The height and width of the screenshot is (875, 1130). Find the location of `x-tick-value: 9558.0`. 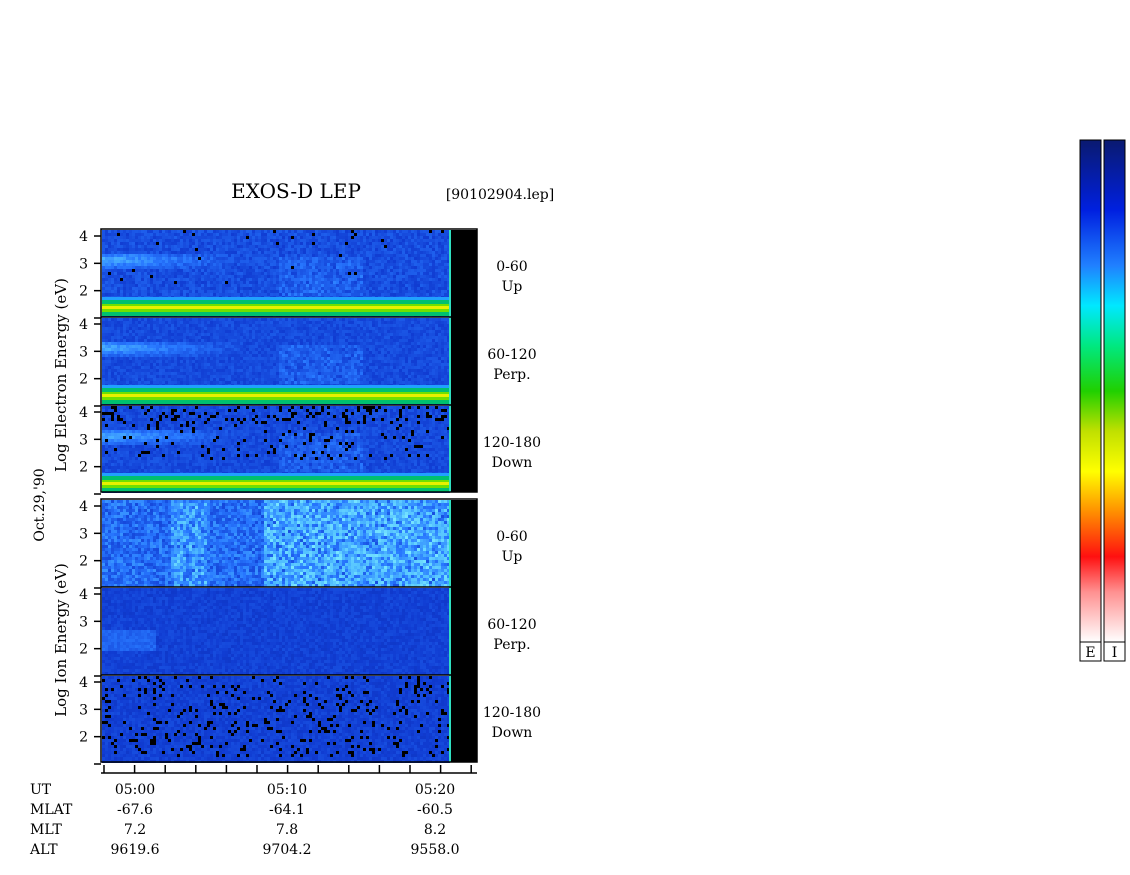

x-tick-value: 9558.0 is located at coordinates (435, 850).